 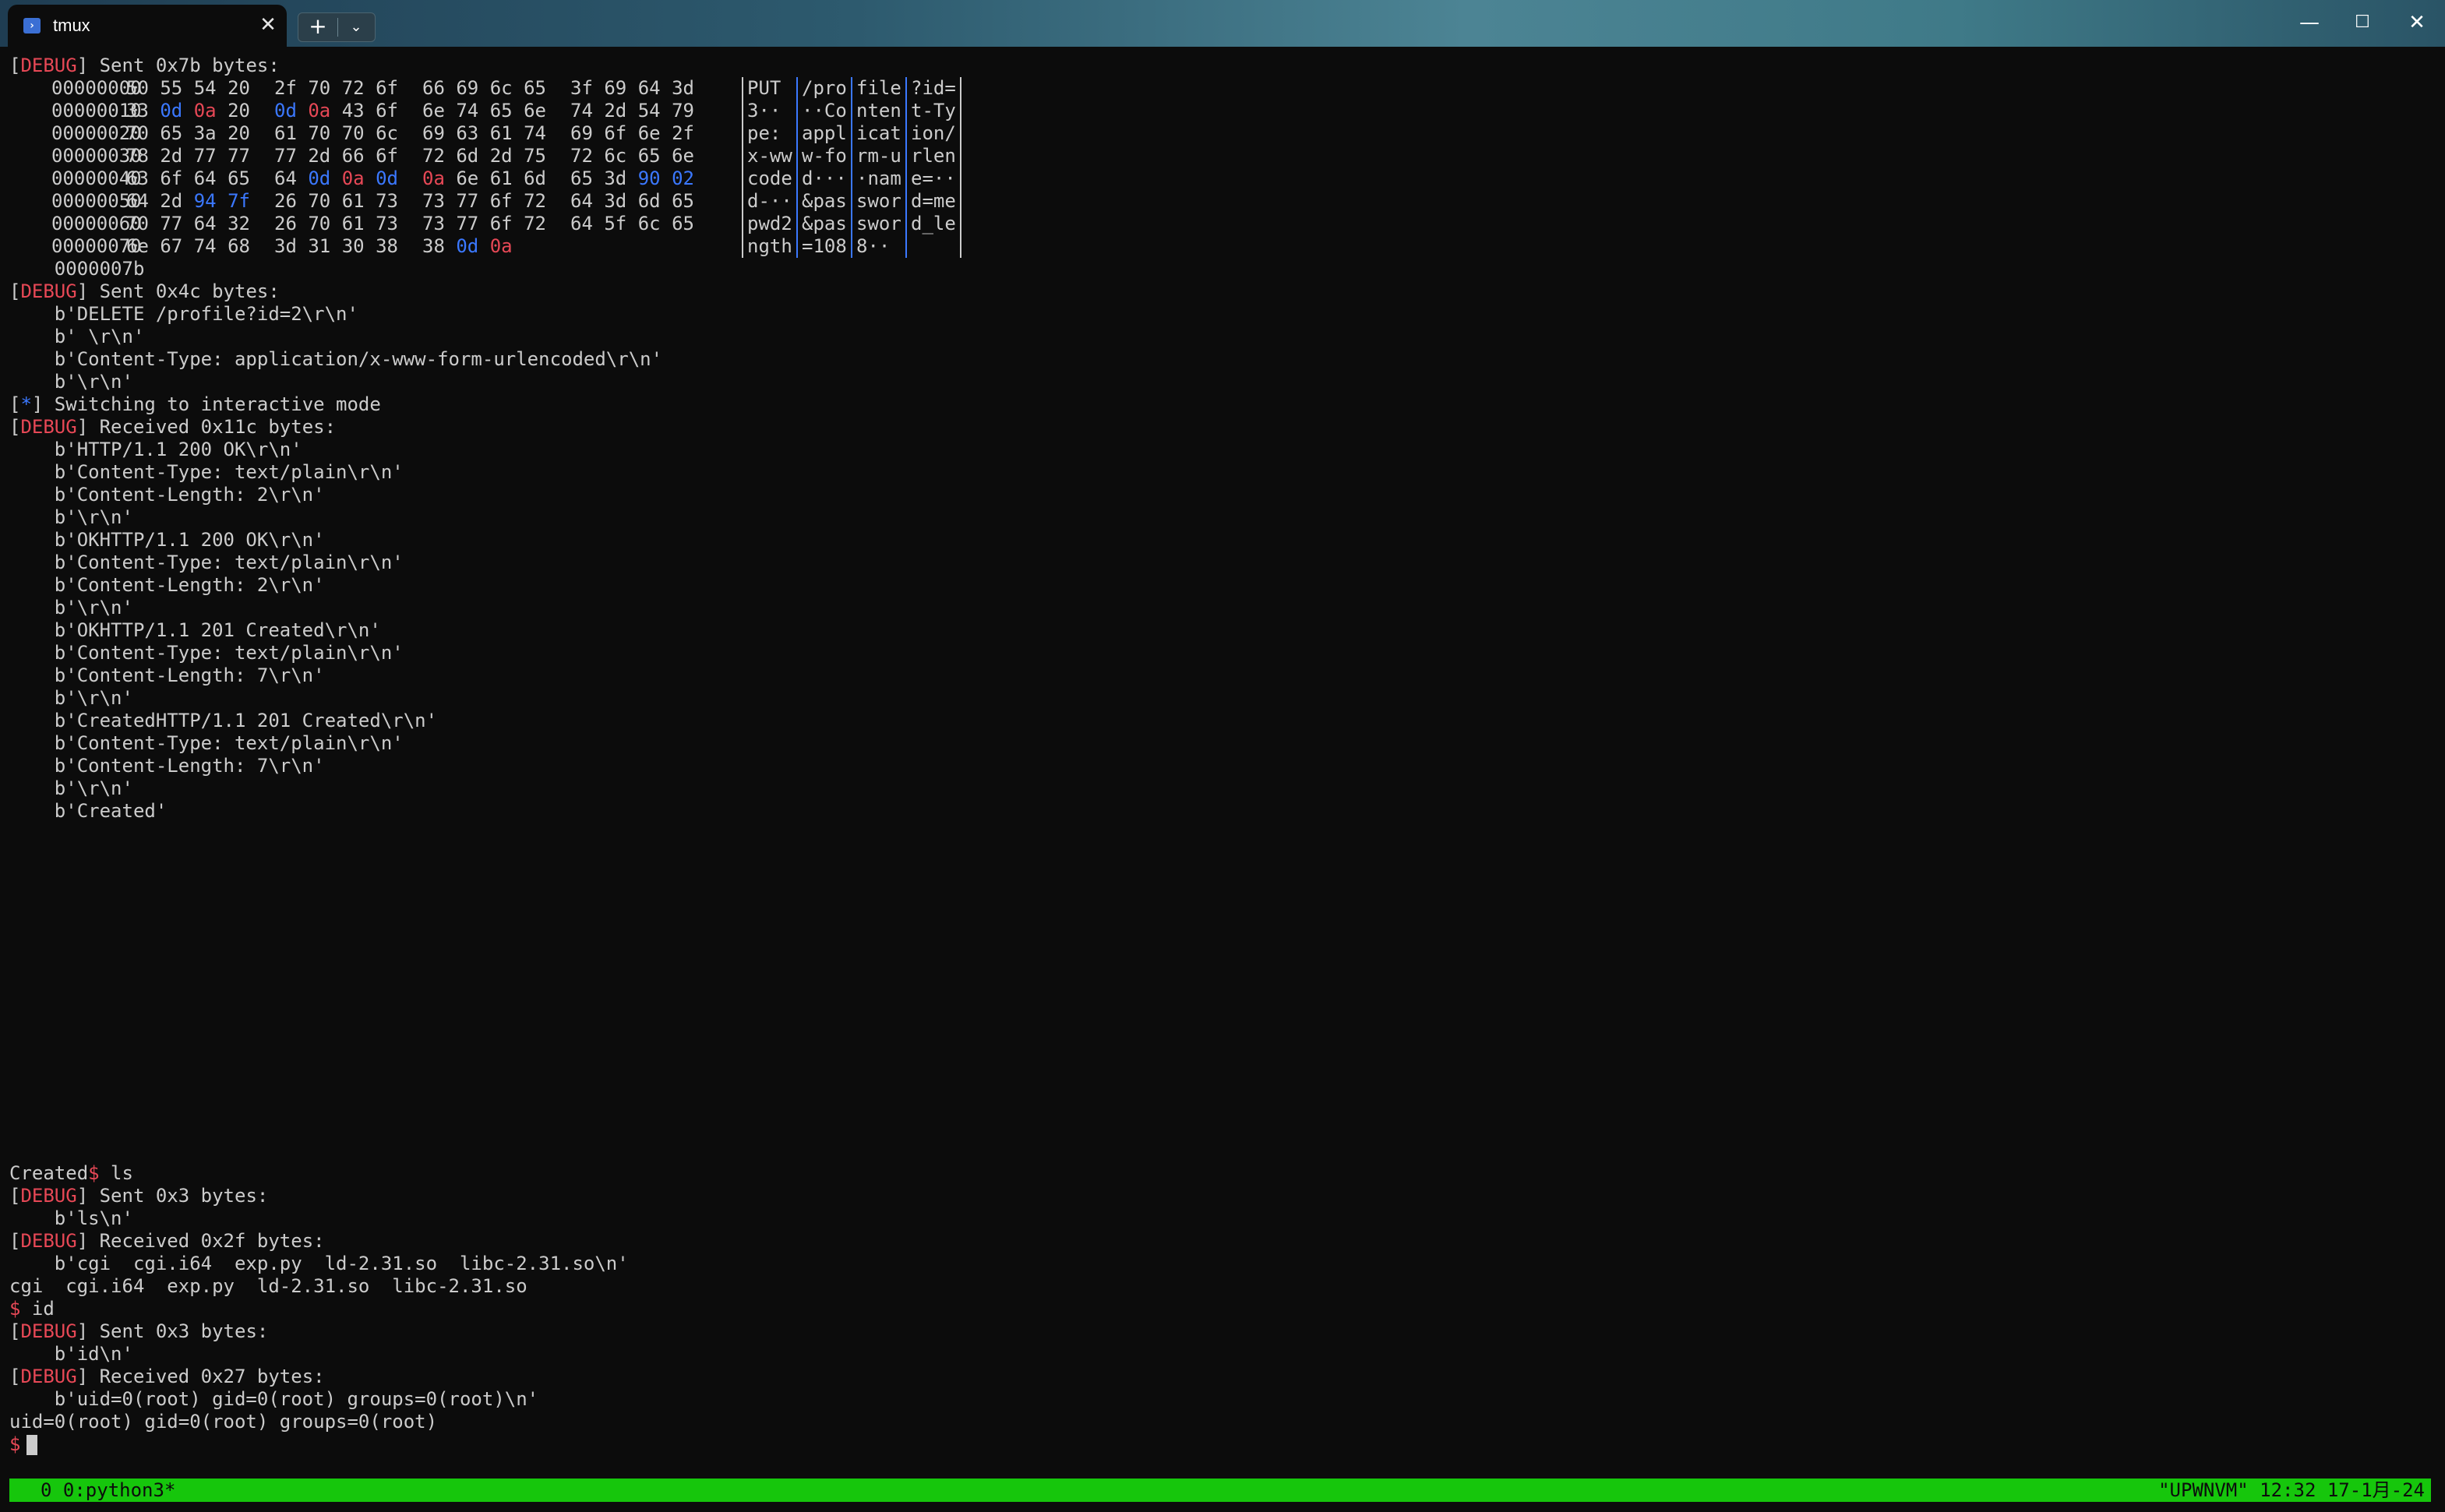 I want to click on hex-group: 70 77 64 32, so click(x=188, y=224).